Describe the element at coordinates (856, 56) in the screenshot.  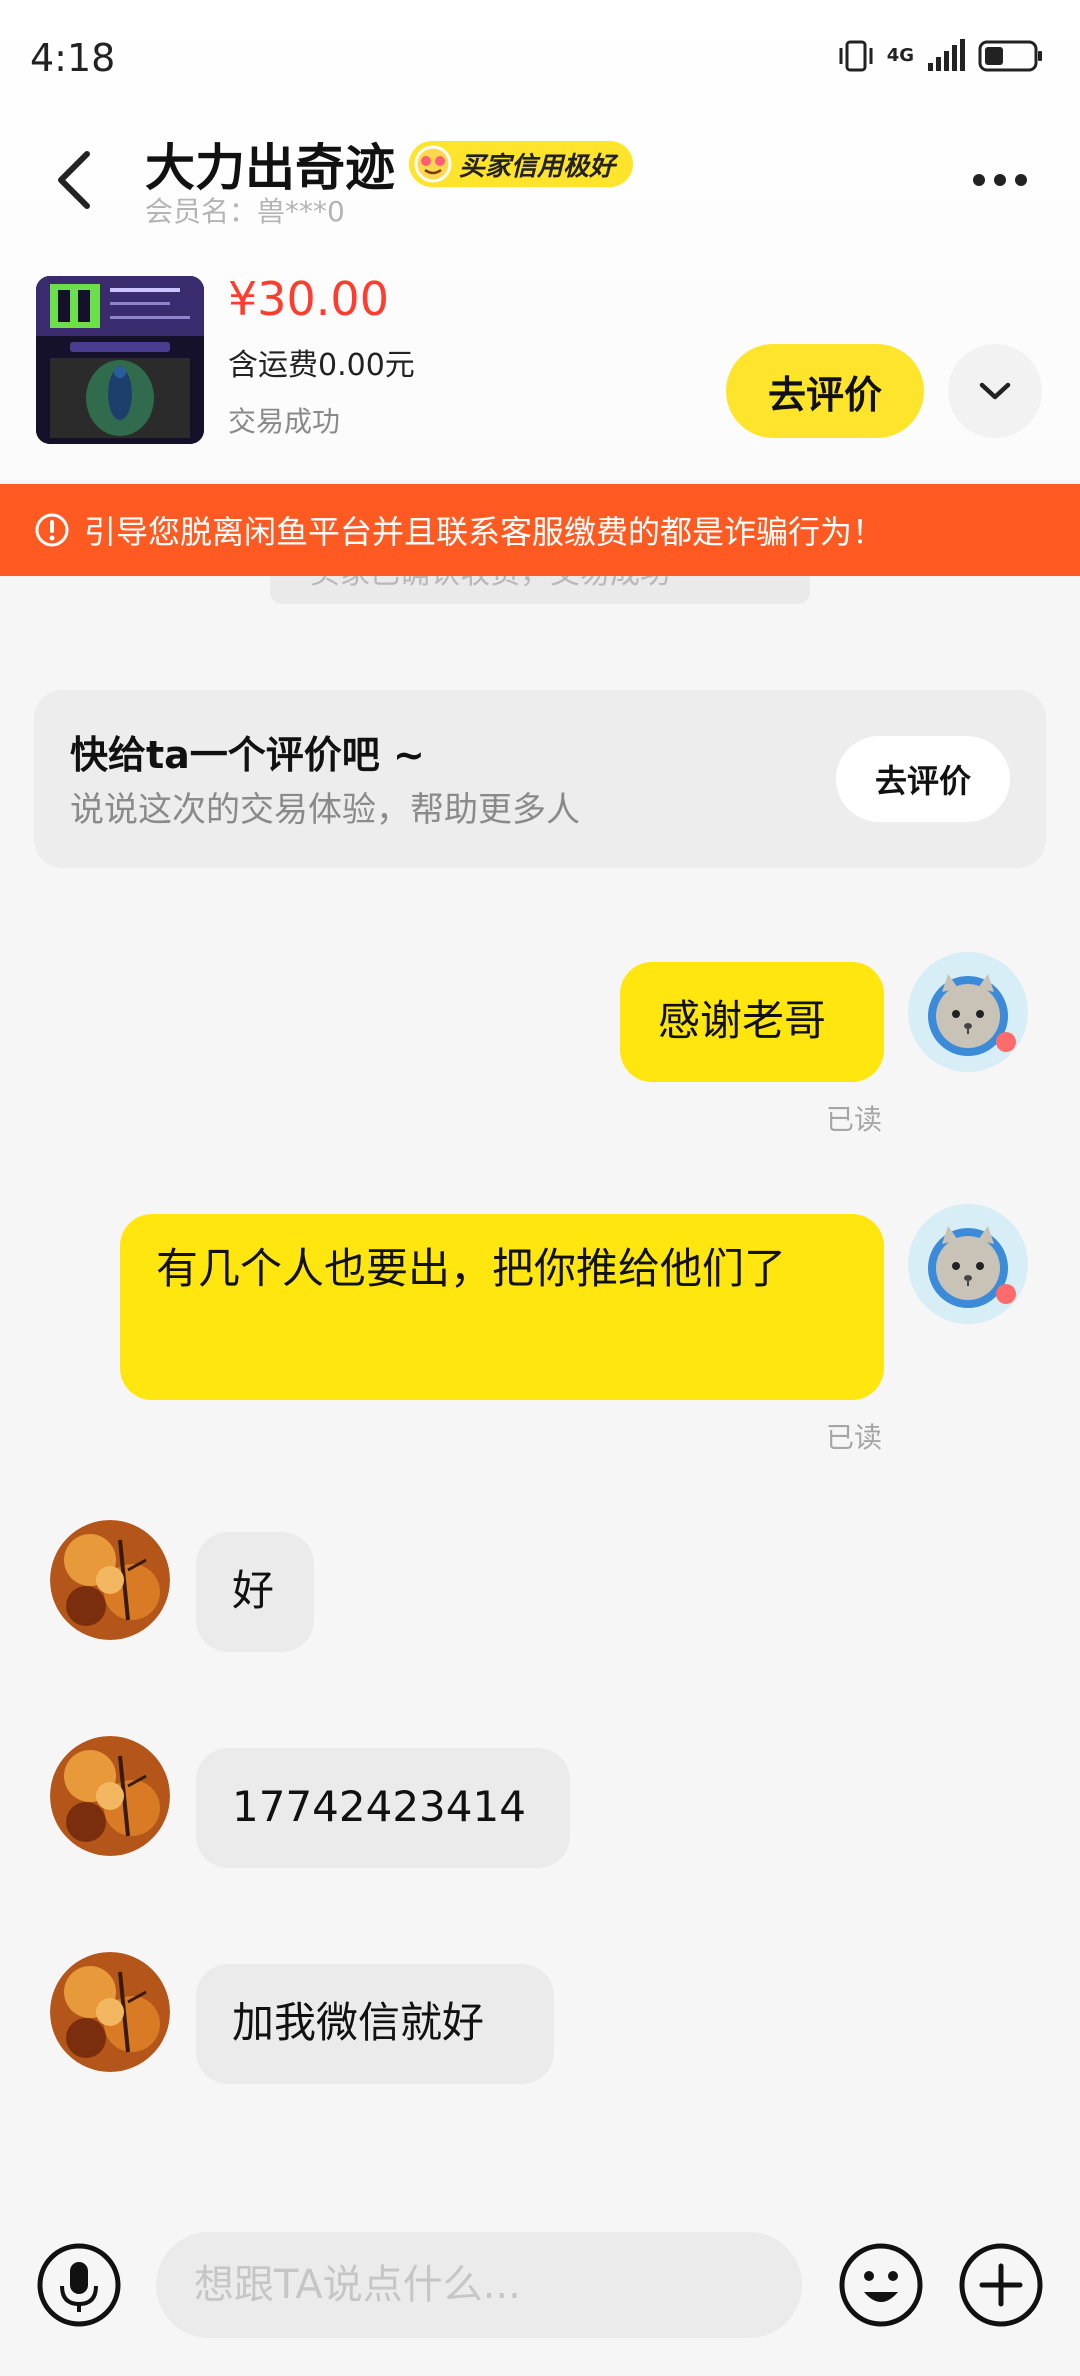
I see `vibrate-icon` at that location.